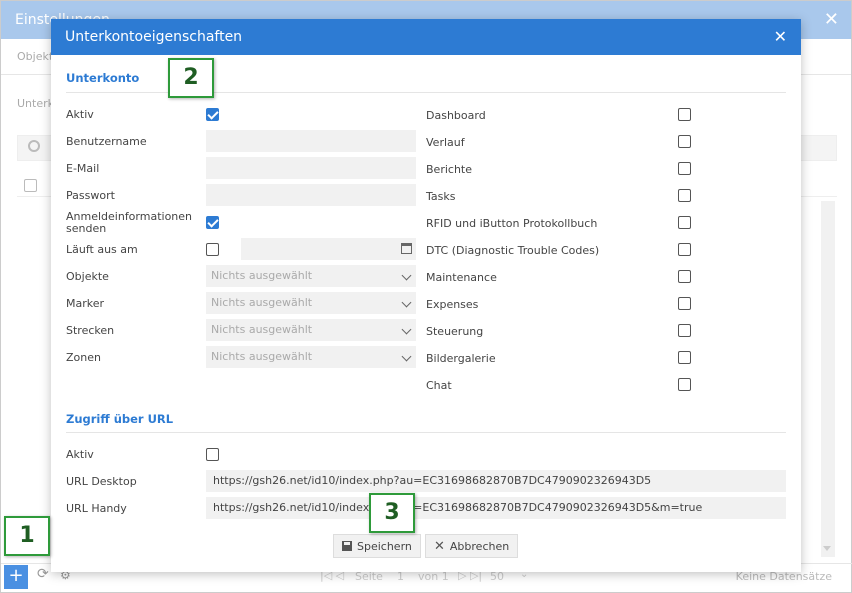 This screenshot has height=593, width=852. I want to click on markers-label: Marker, so click(85, 303).